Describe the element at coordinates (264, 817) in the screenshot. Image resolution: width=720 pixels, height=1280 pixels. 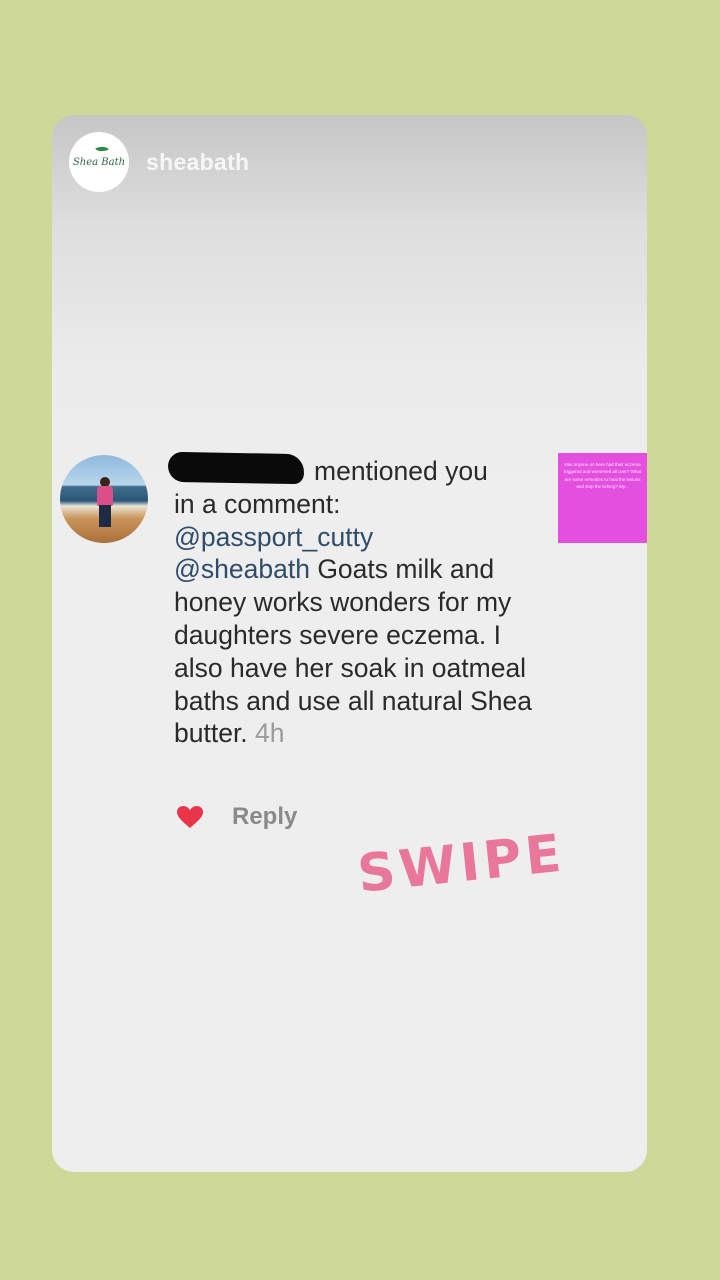
I see `reply-button: Reply` at that location.